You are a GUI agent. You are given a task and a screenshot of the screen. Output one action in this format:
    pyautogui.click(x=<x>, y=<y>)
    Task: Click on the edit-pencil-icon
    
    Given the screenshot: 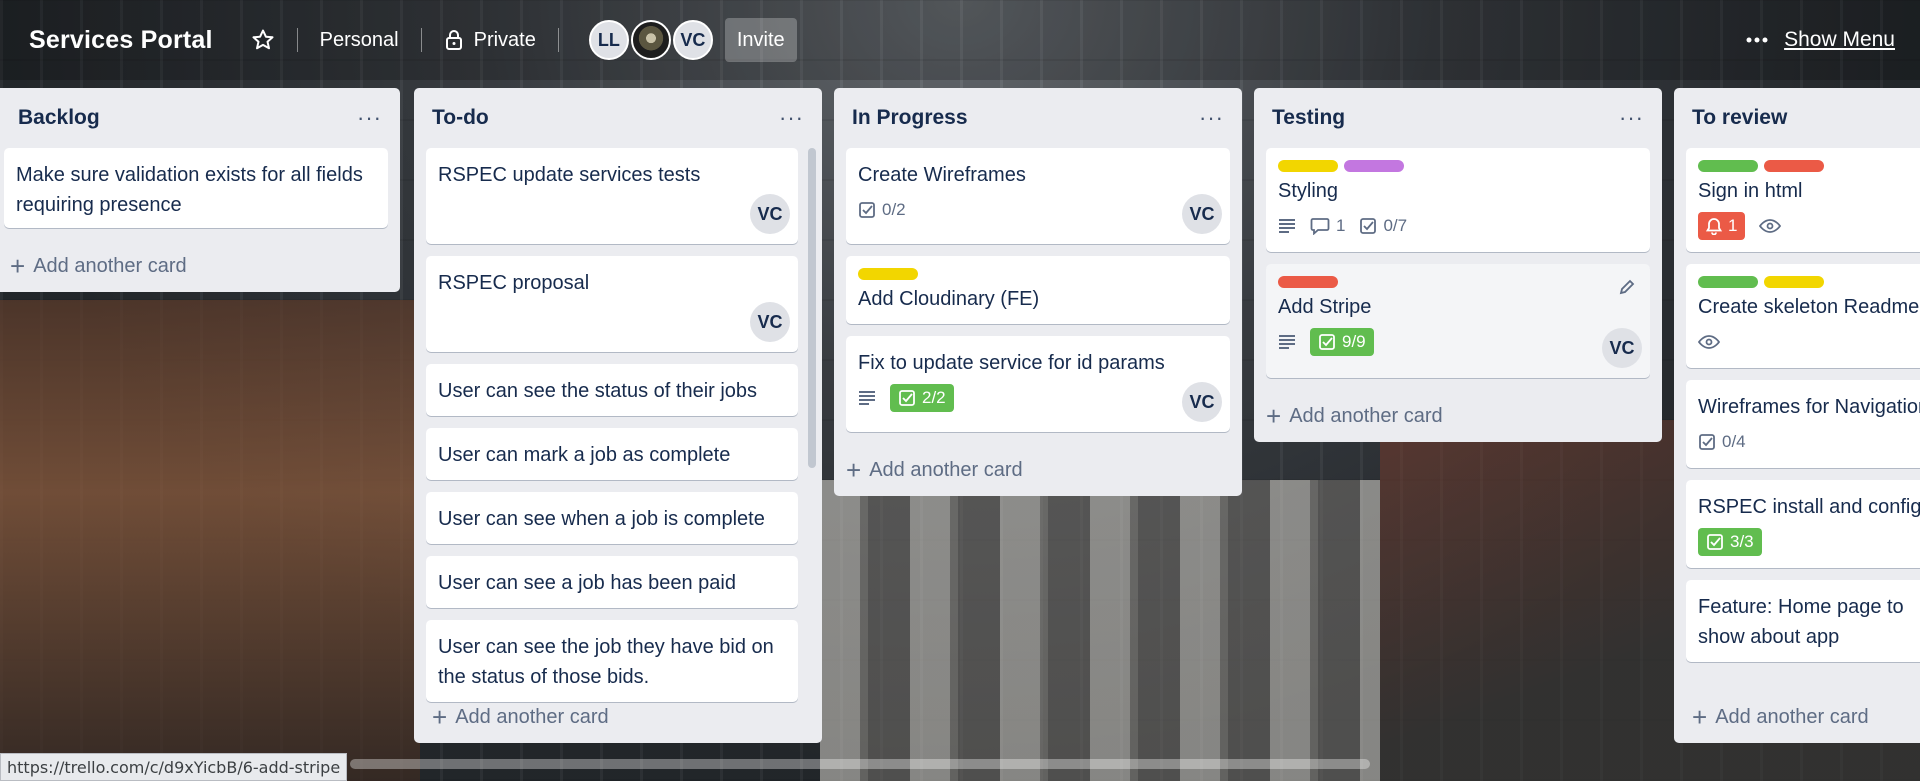 What is the action you would take?
    pyautogui.click(x=1627, y=287)
    